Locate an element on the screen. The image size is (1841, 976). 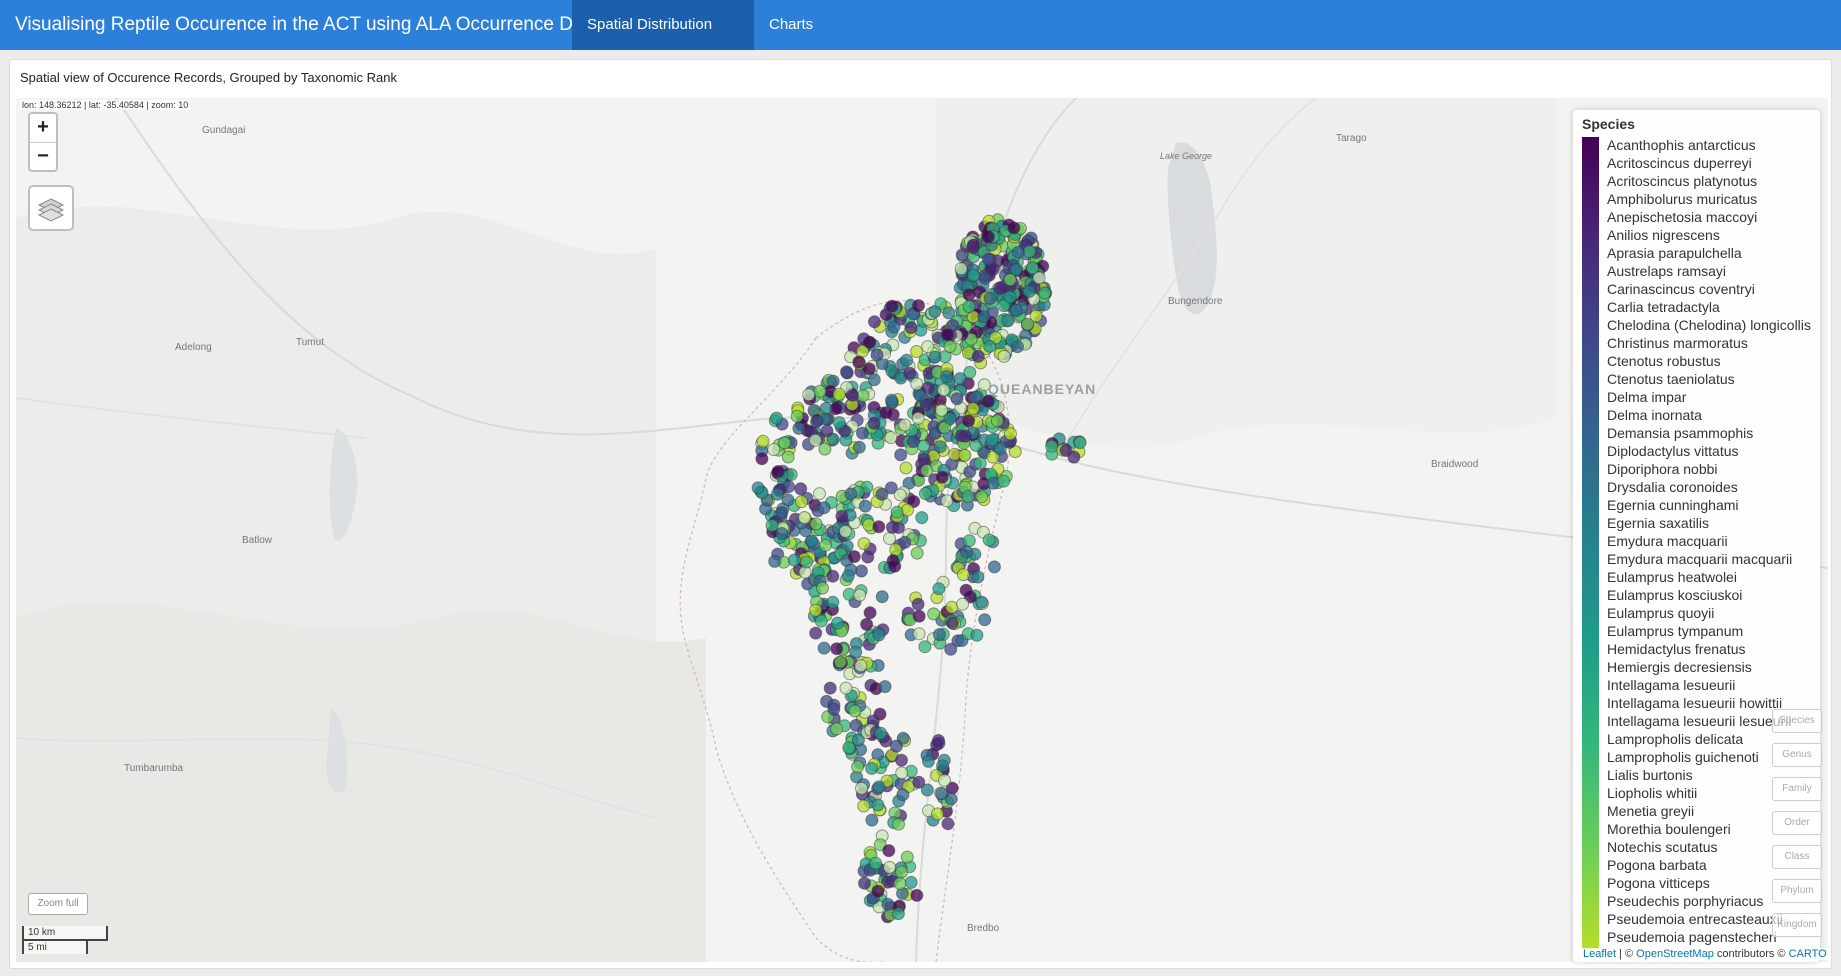
zoom-full-button: Zoom full is located at coordinates (58, 904).